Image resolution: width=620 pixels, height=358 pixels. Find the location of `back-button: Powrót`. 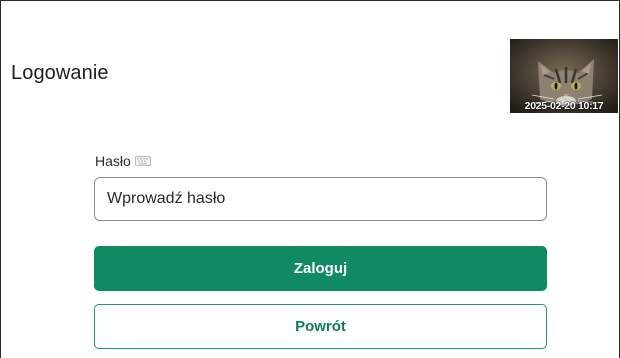

back-button: Powrót is located at coordinates (320, 326).